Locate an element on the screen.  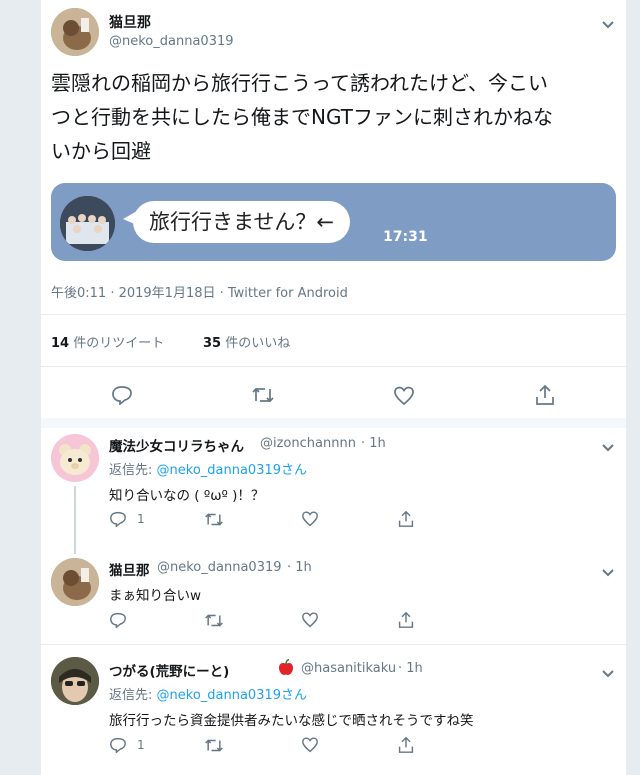
tweet-text-line: つと行動を共にしたら俺までNGTファンに刺されかねな is located at coordinates (302, 117).